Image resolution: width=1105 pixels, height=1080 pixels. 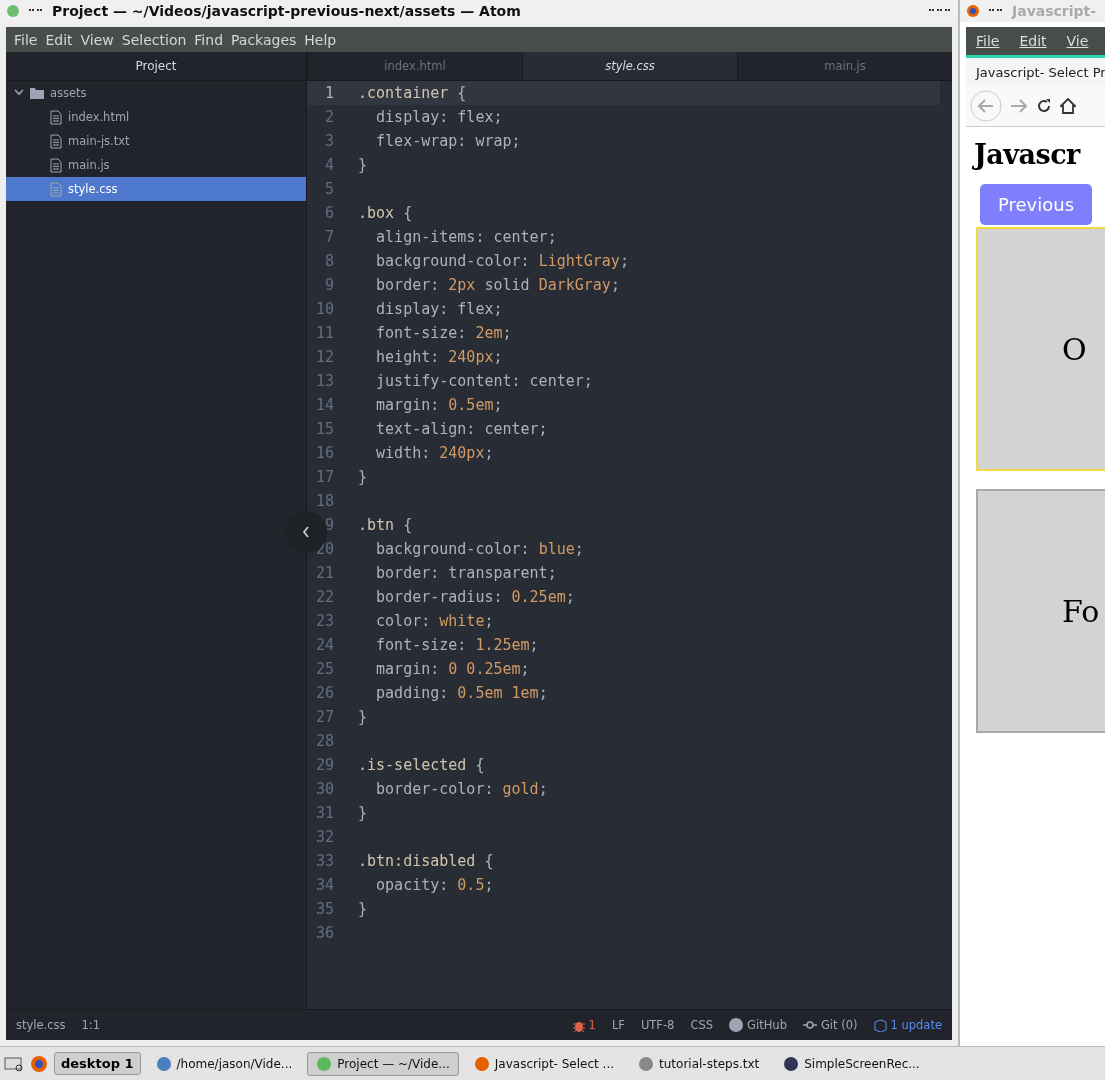 I want to click on project-file: main-js.txt, so click(x=156, y=141).